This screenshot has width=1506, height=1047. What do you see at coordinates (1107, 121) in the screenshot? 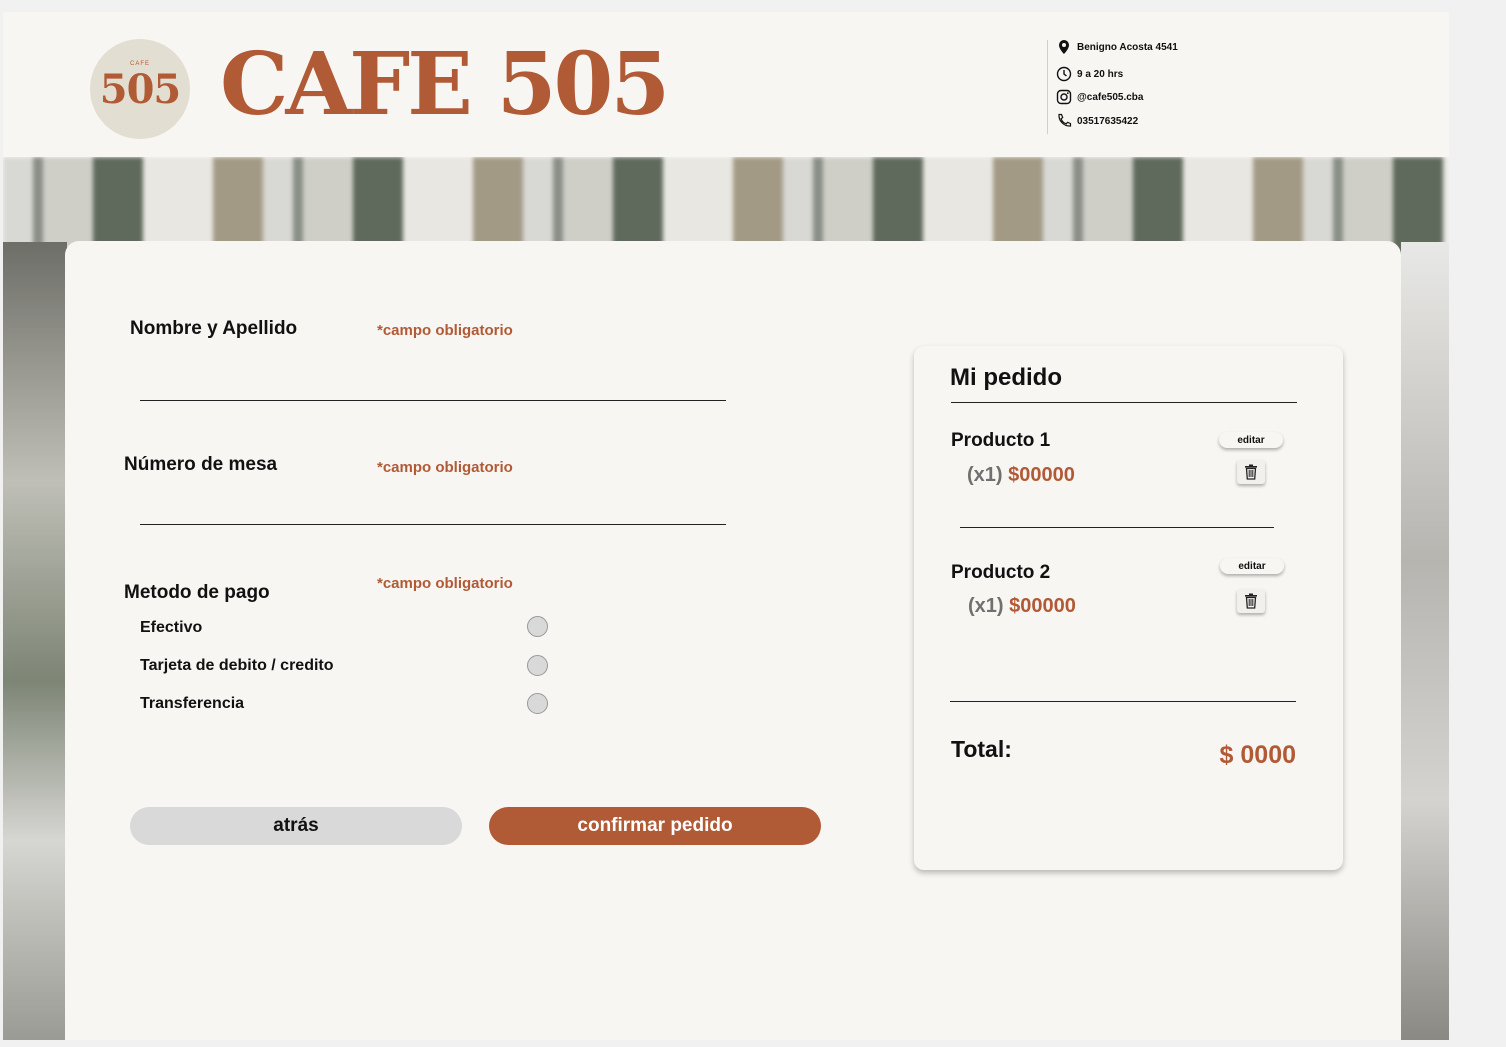
I see `phone-text: 03517635422` at bounding box center [1107, 121].